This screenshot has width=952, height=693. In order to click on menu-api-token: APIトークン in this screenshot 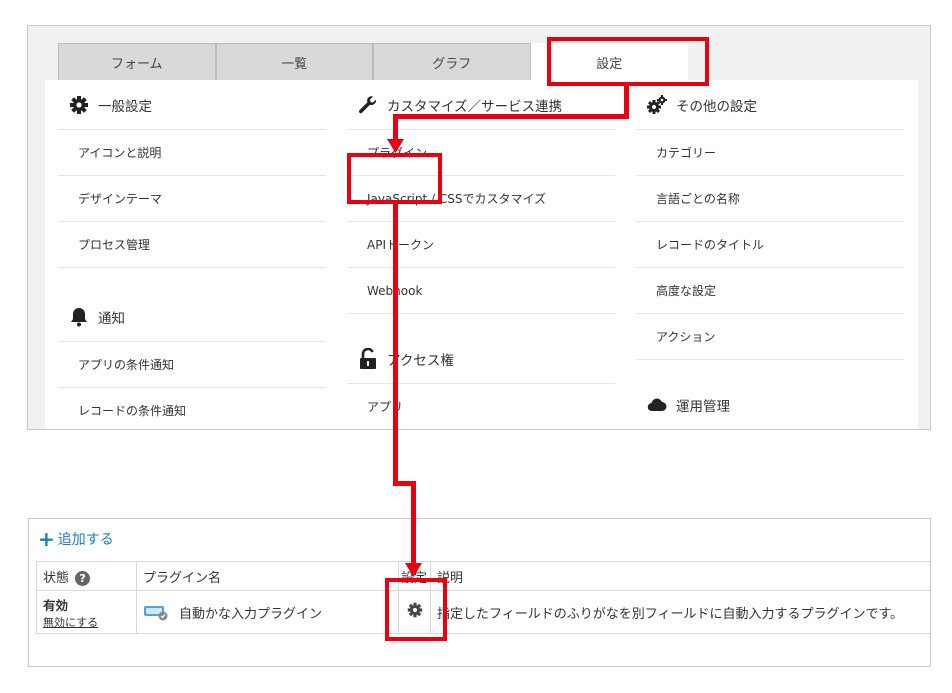, I will do `click(481, 245)`.